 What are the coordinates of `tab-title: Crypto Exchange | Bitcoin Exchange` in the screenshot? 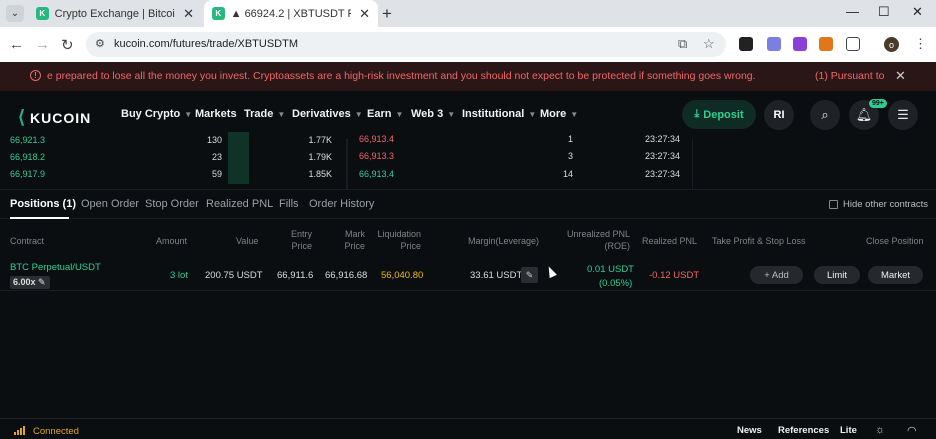 It's located at (114, 13).